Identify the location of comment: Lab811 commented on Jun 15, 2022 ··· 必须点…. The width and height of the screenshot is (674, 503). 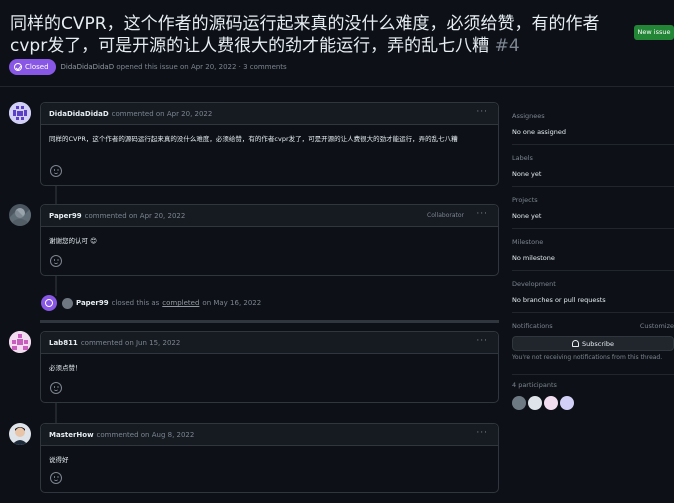
(269, 367).